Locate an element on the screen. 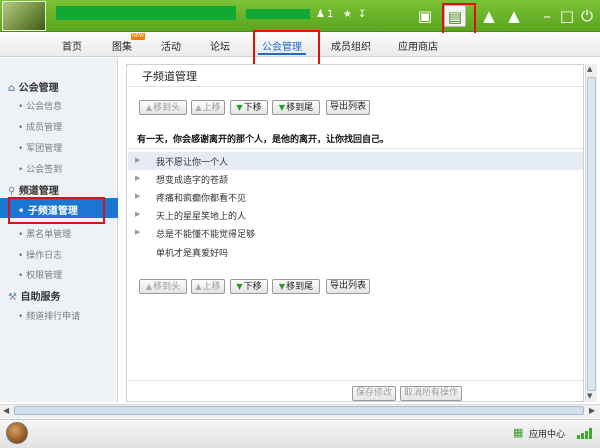  highlight-box-subchannel is located at coordinates (56, 210).